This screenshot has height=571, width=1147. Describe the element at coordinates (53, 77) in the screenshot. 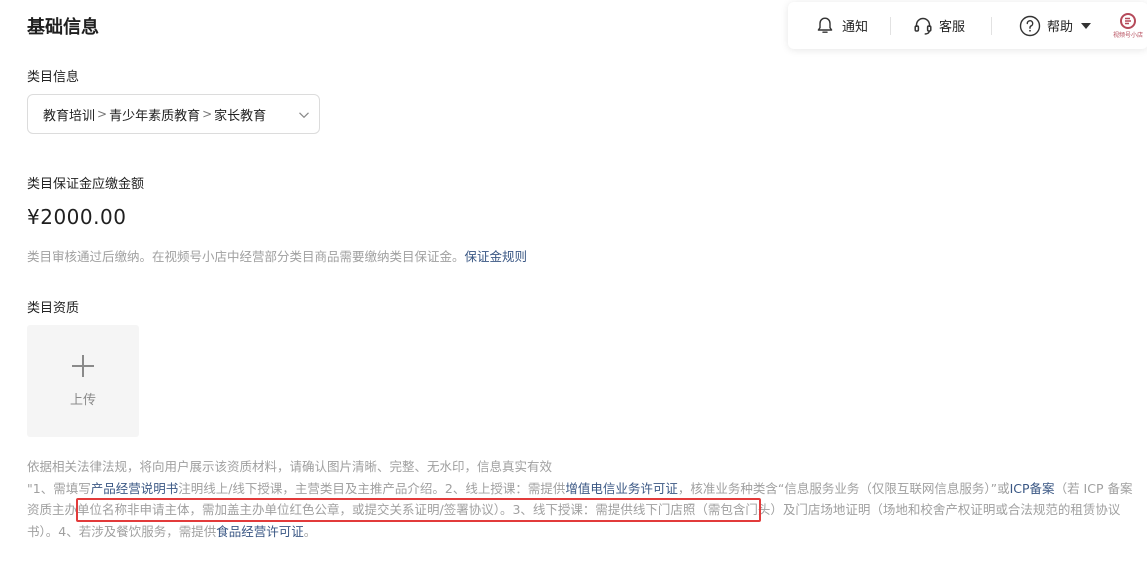

I see `category-info-label: 类目信息` at that location.